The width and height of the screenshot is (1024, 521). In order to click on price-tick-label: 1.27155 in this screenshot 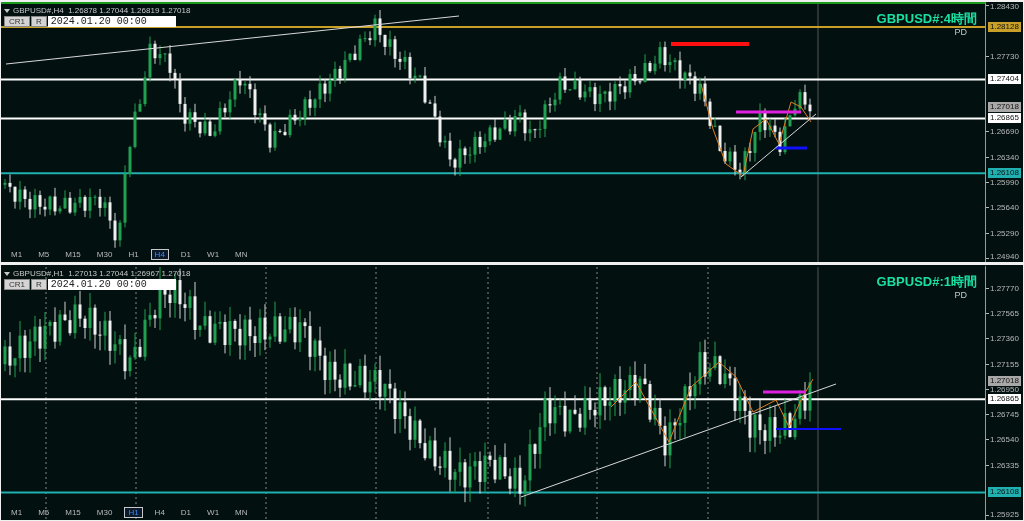, I will do `click(1004, 364)`.